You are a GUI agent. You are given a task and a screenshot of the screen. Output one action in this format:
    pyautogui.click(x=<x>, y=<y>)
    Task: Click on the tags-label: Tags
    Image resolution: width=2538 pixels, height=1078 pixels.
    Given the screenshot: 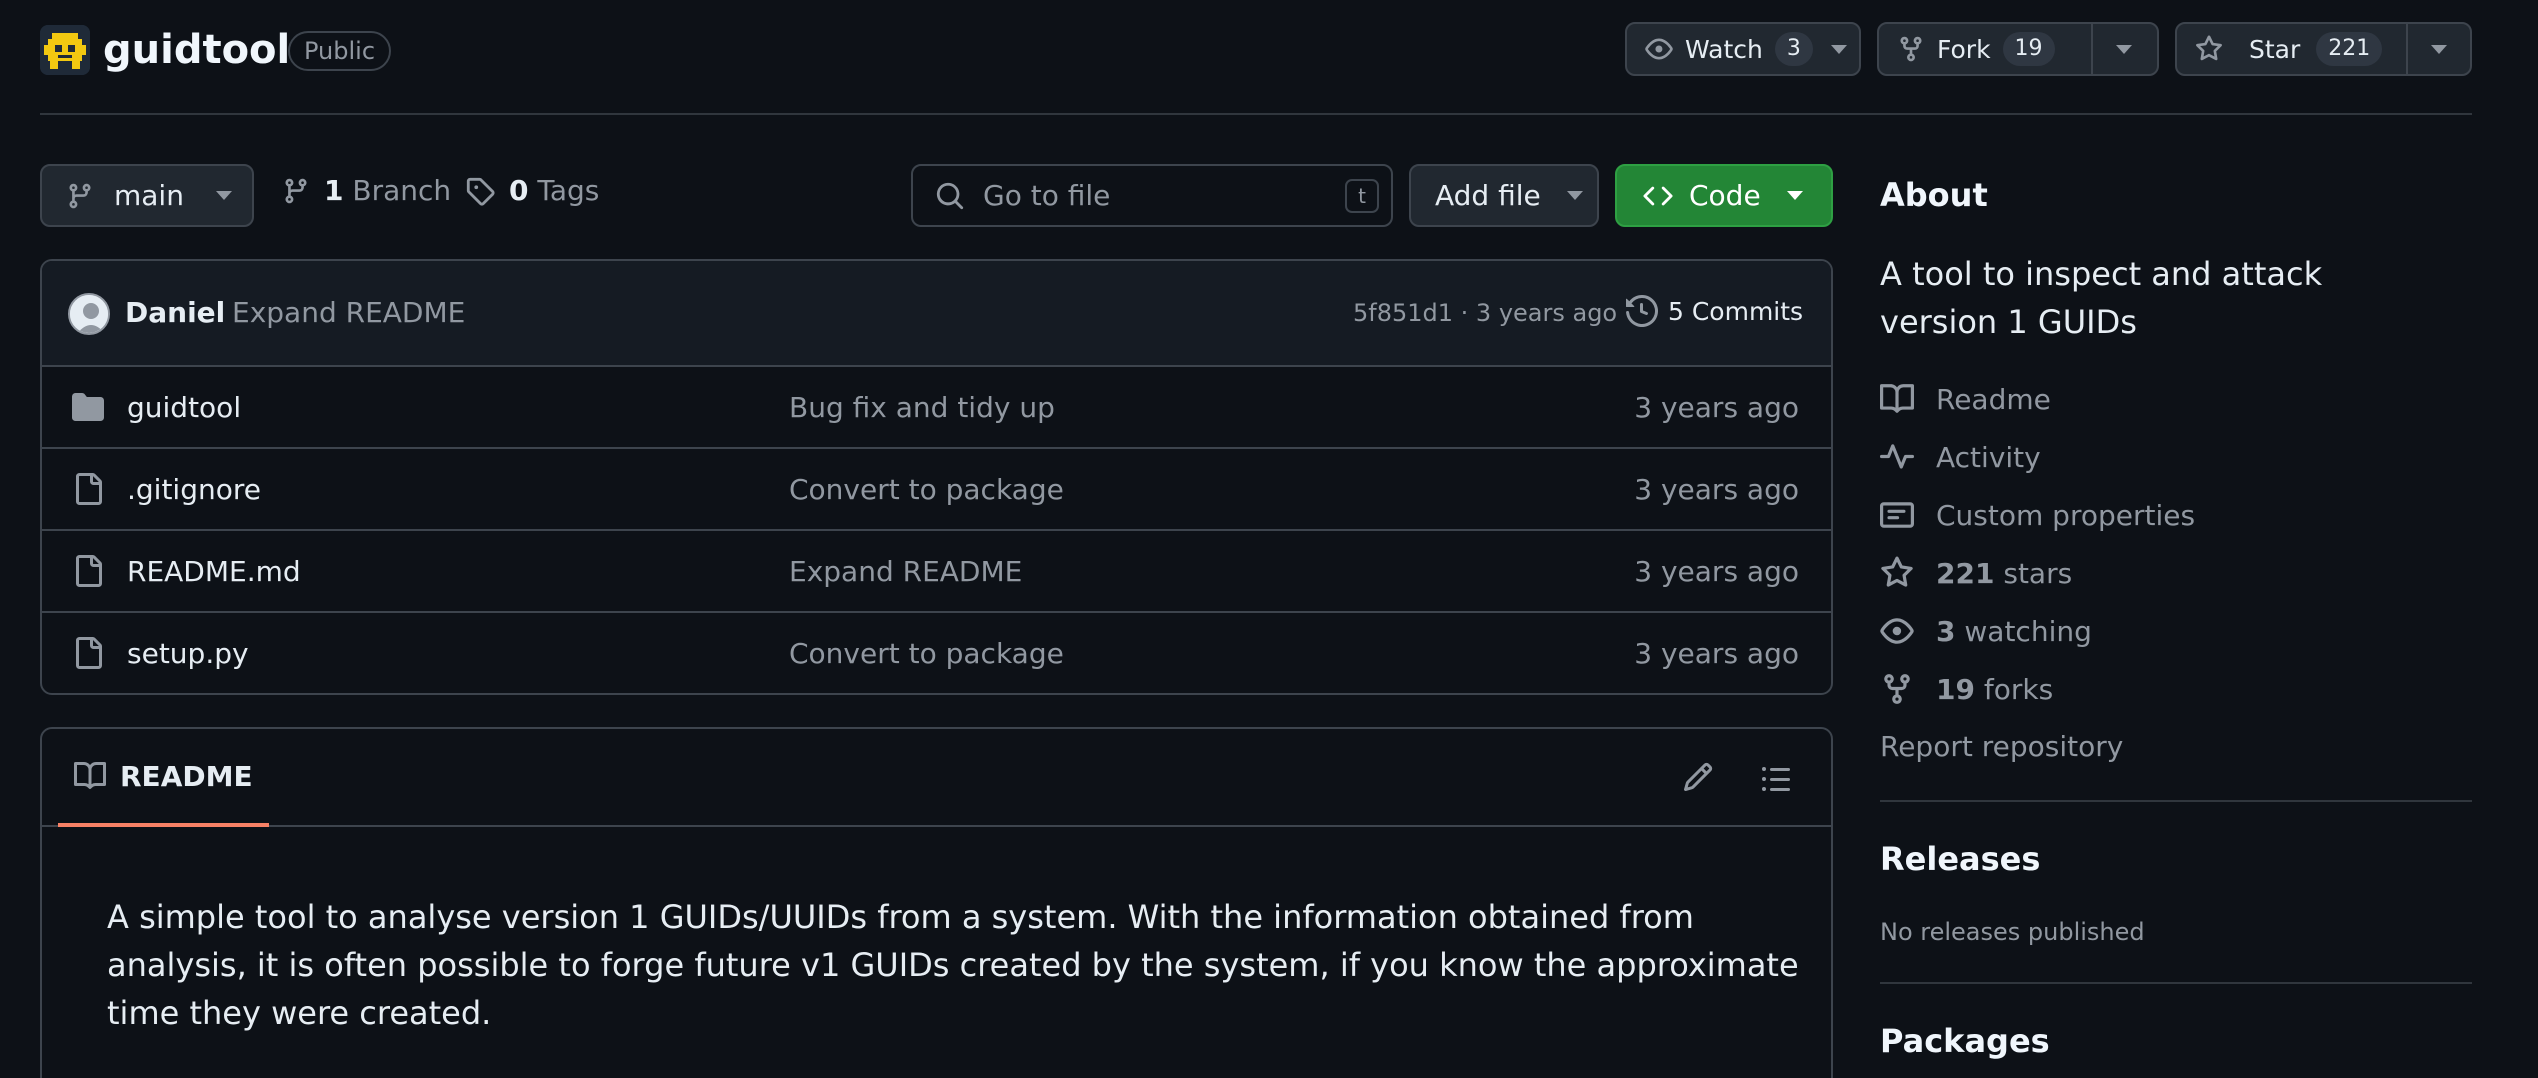 What is the action you would take?
    pyautogui.click(x=568, y=190)
    